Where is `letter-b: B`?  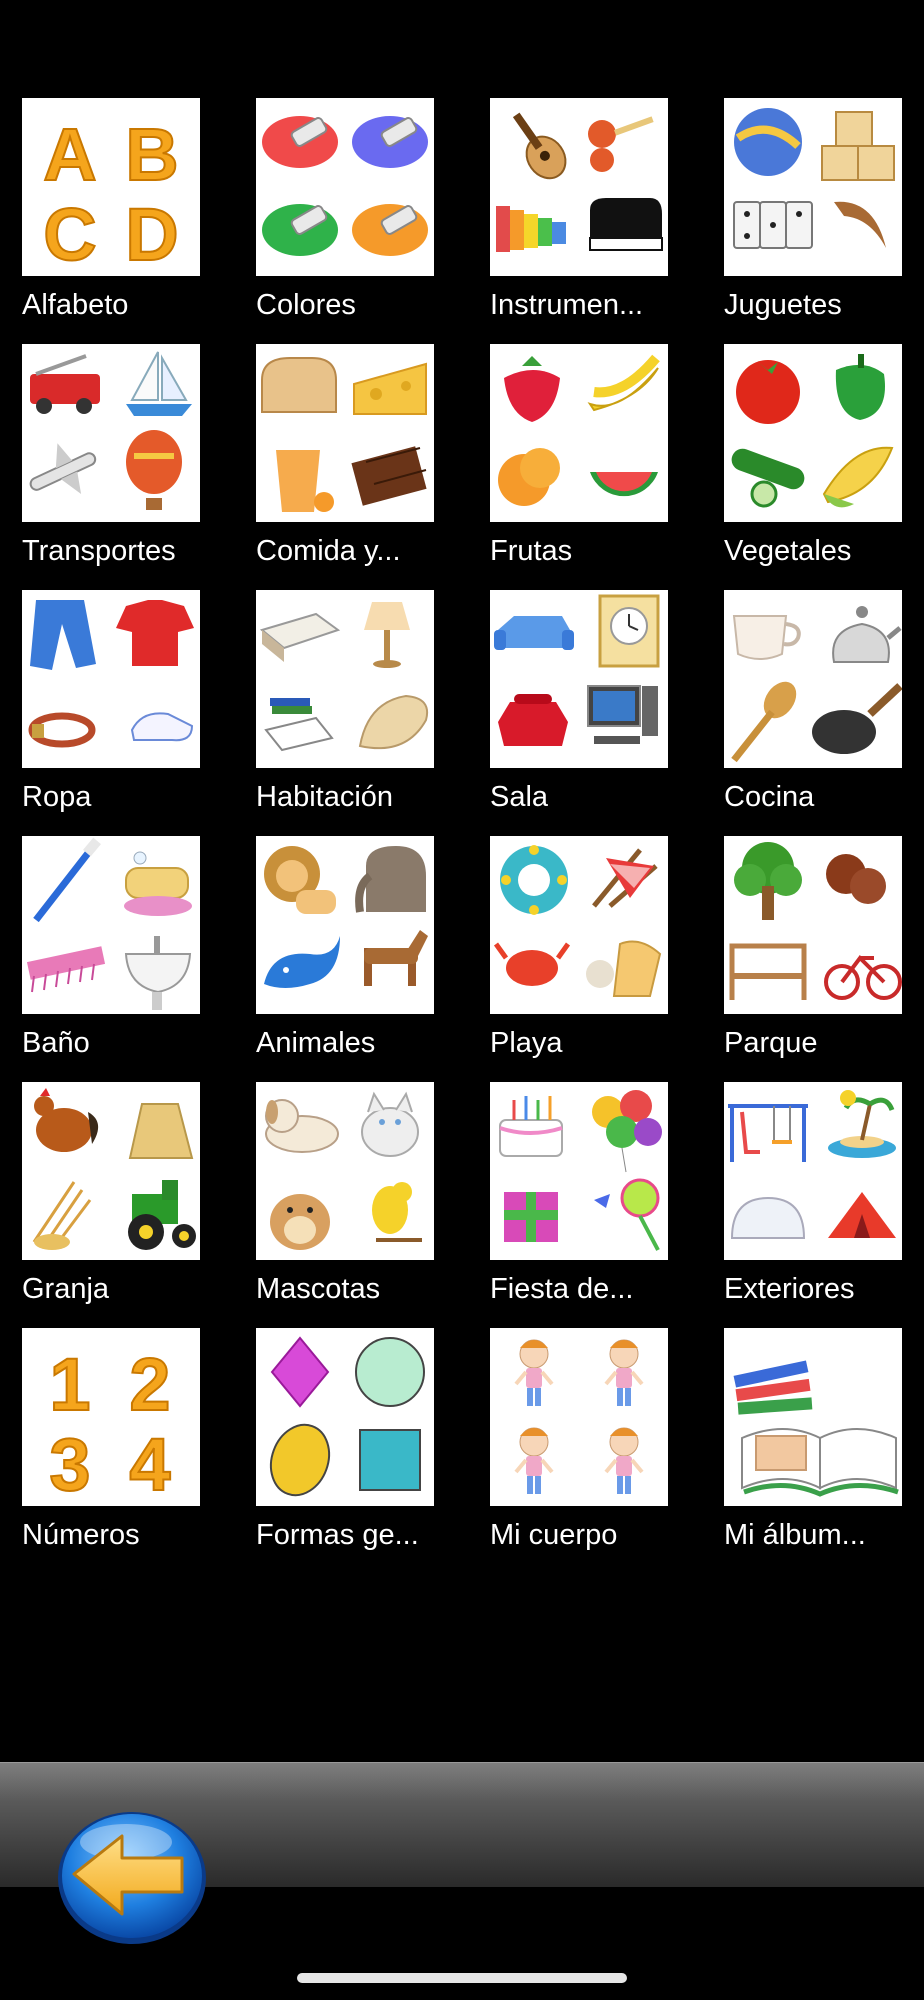 letter-b: B is located at coordinates (151, 154).